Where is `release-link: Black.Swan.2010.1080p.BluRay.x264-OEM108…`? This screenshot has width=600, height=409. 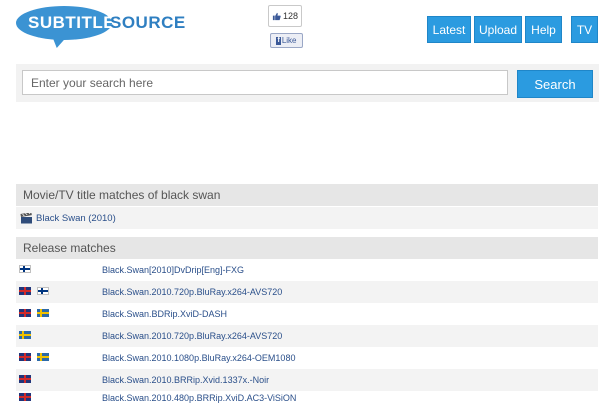 release-link: Black.Swan.2010.1080p.BluRay.x264-OEM108… is located at coordinates (198, 358).